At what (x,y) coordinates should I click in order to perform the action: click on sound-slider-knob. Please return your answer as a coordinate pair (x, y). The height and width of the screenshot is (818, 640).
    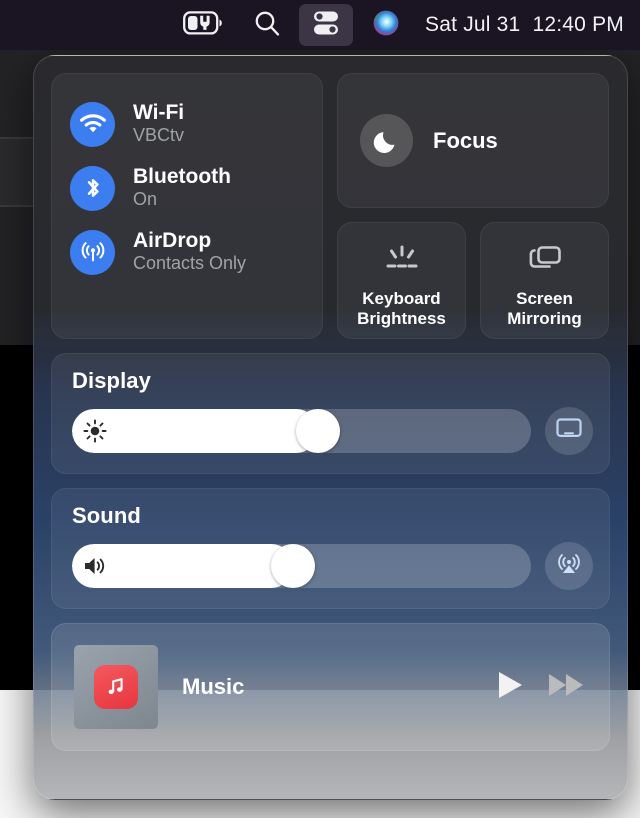
    Looking at the image, I should click on (293, 566).